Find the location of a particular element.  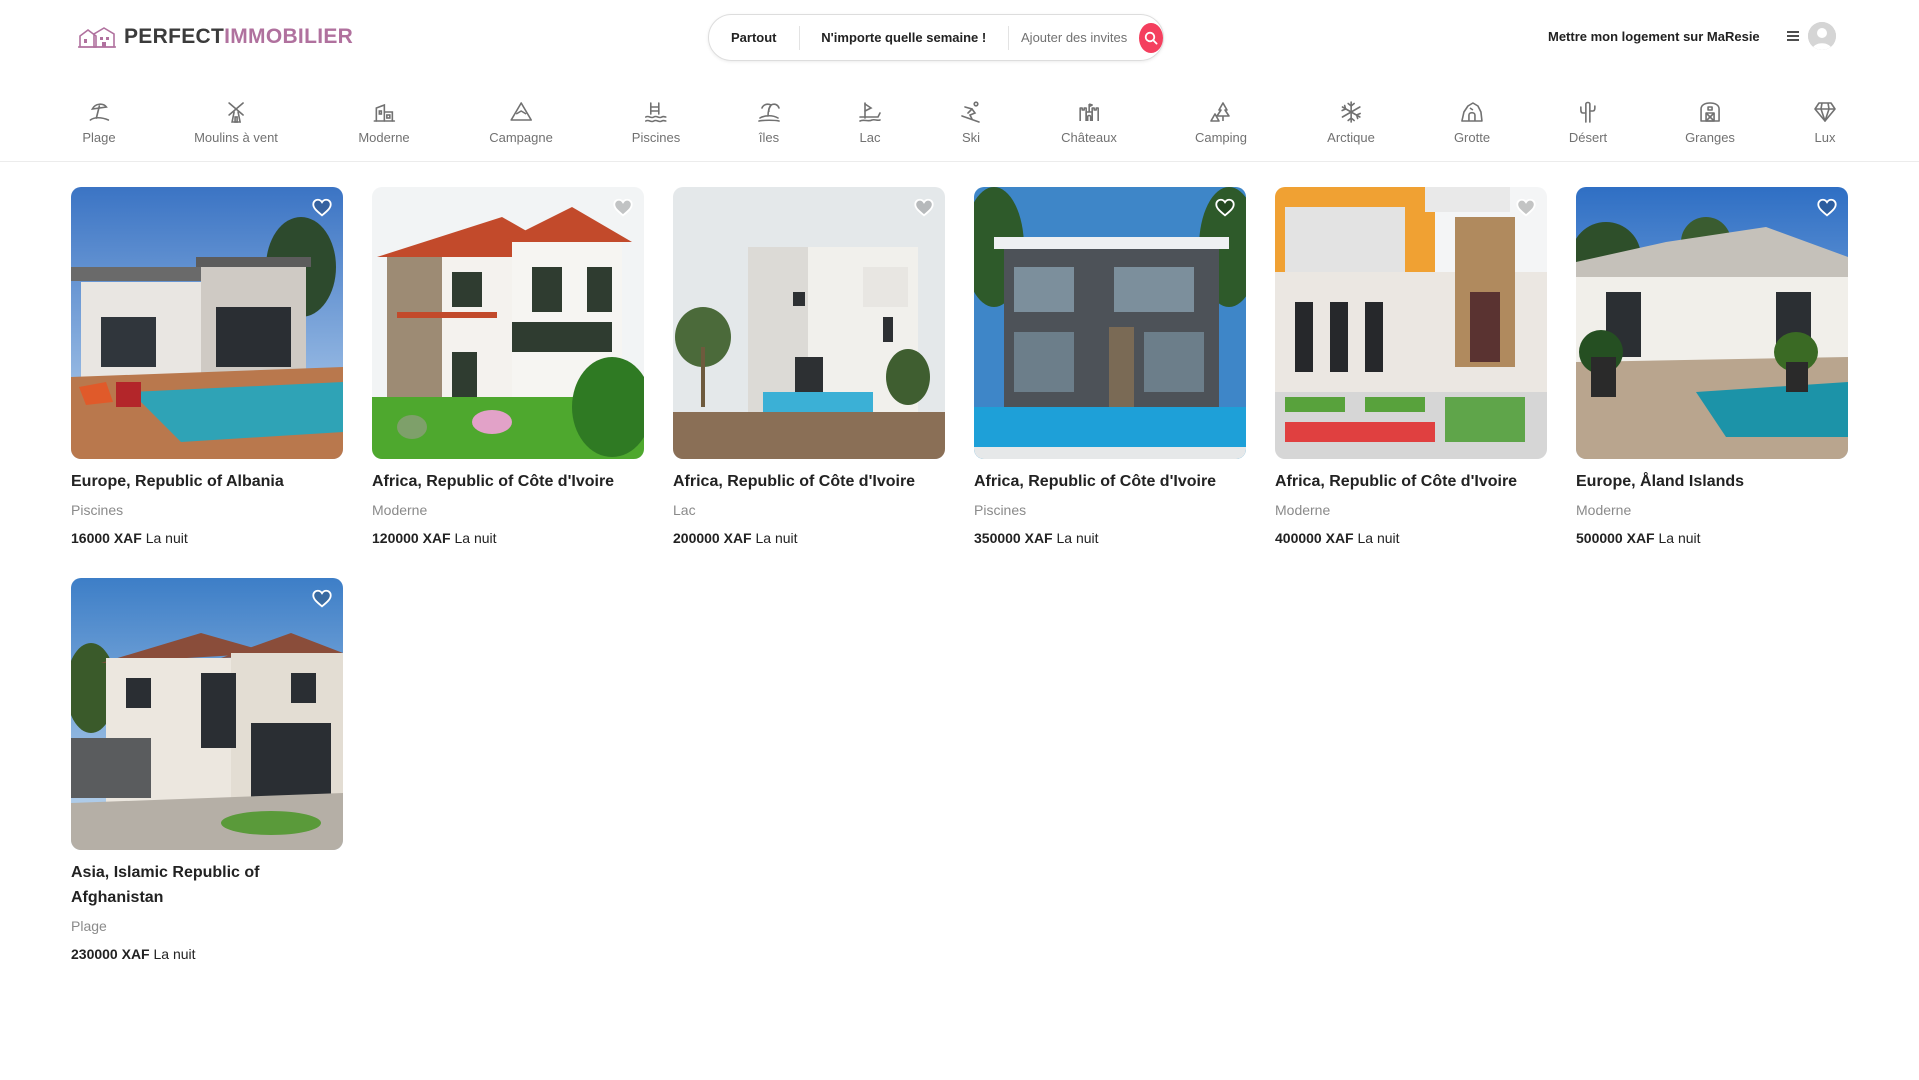

brand-name: PERFECTIMMOBILIER is located at coordinates (238, 37).